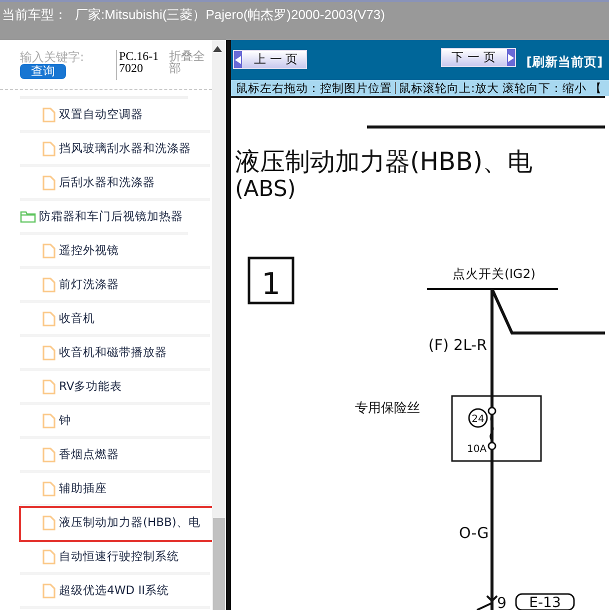 The height and width of the screenshot is (610, 609). I want to click on tree-item: 钟, so click(65, 420).